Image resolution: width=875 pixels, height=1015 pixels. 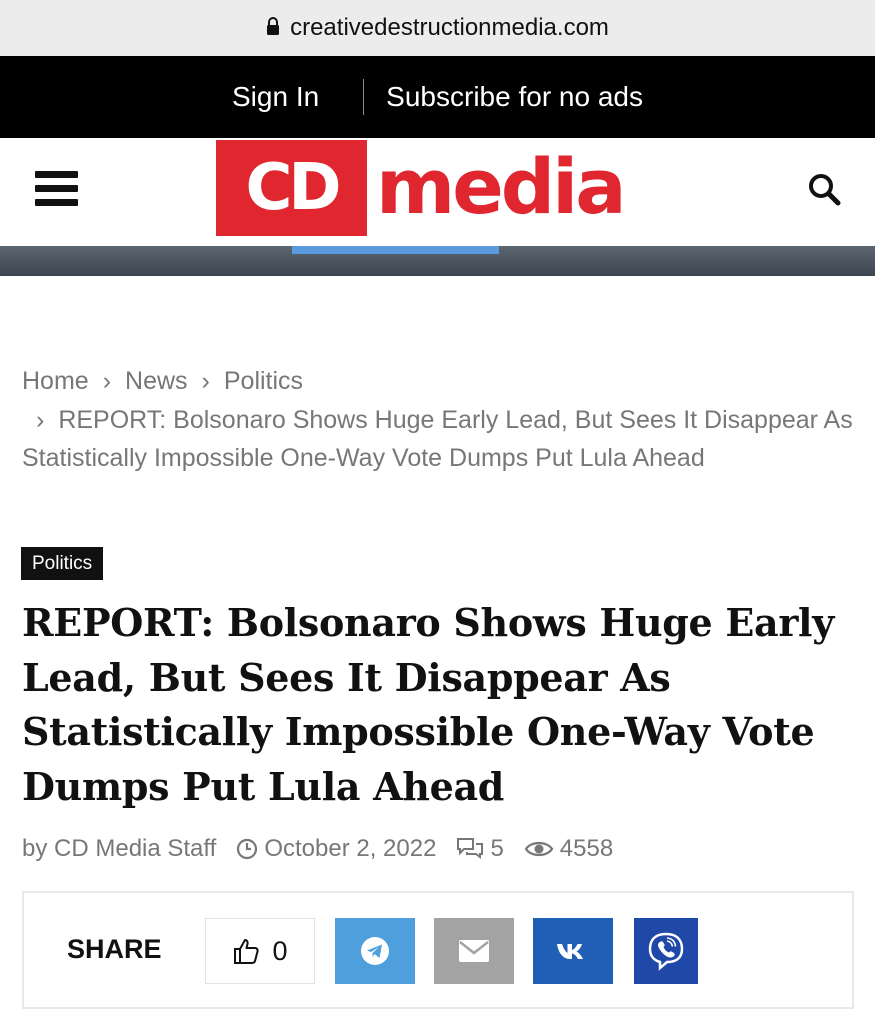 I want to click on site-header: CD media, so click(x=437, y=192).